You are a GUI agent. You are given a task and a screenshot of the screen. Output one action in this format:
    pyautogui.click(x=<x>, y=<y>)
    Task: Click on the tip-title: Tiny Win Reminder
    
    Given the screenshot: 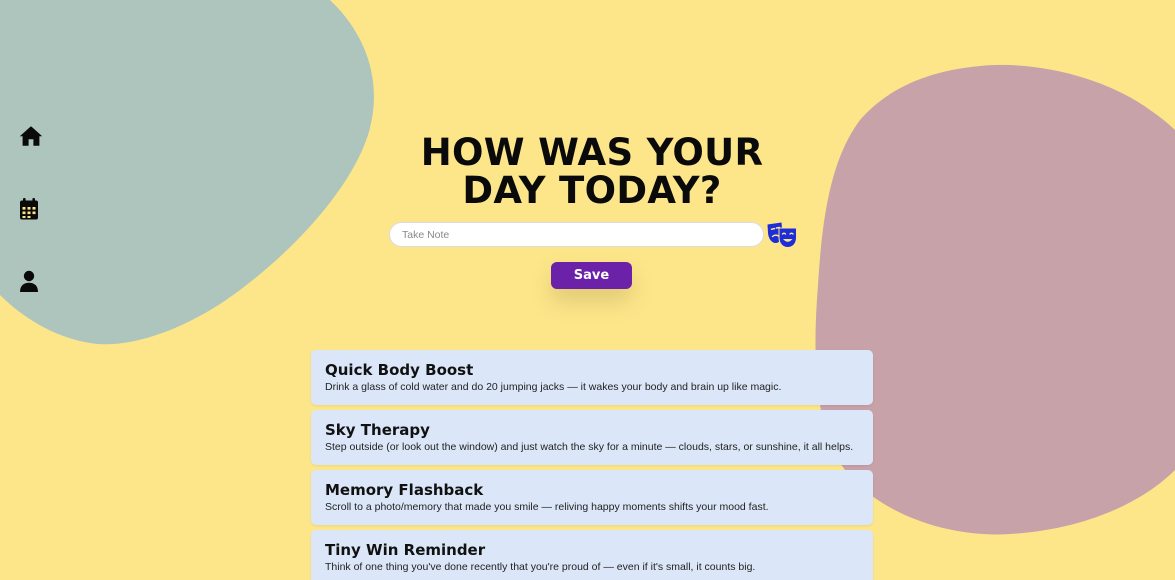 What is the action you would take?
    pyautogui.click(x=405, y=550)
    